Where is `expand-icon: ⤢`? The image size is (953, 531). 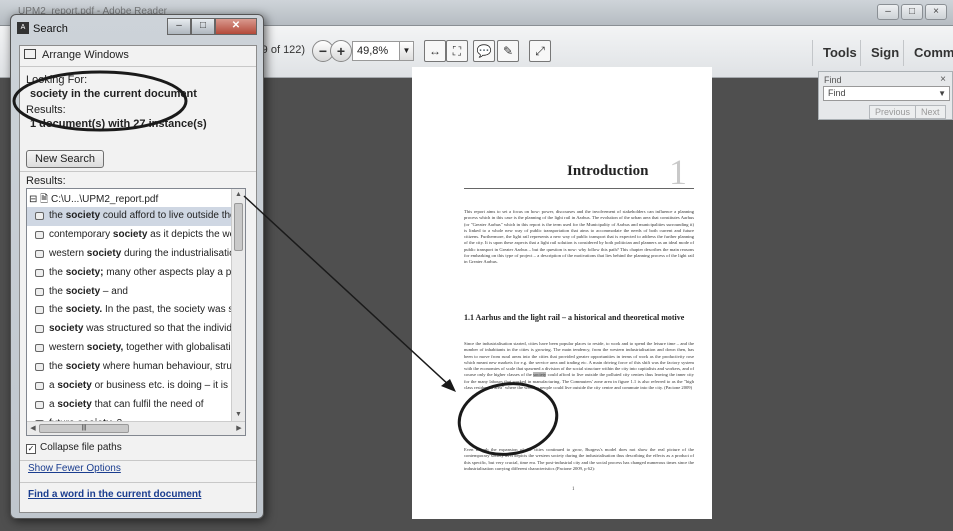
expand-icon: ⤢ is located at coordinates (540, 51).